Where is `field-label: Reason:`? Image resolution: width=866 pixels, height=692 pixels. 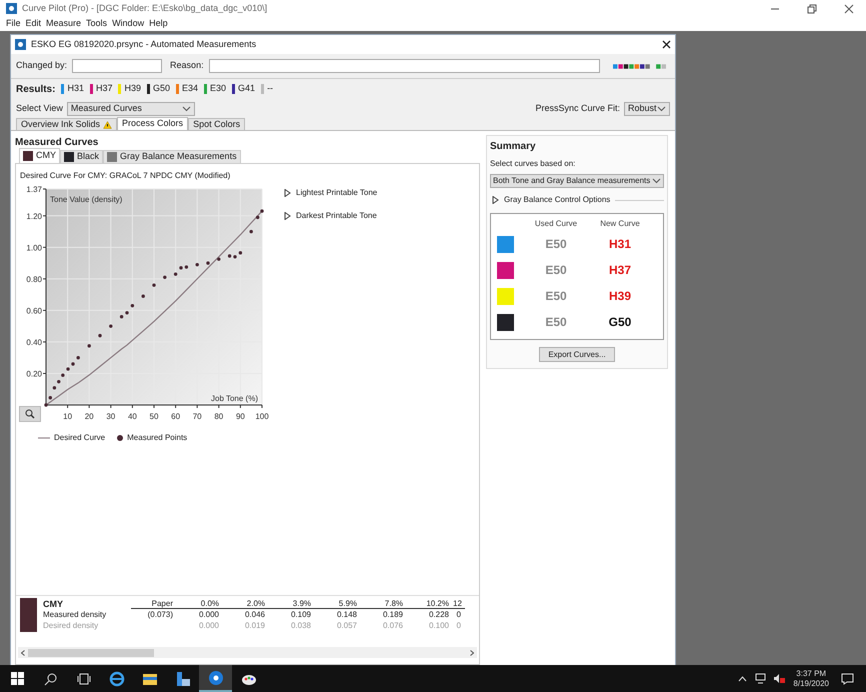 field-label: Reason: is located at coordinates (187, 65).